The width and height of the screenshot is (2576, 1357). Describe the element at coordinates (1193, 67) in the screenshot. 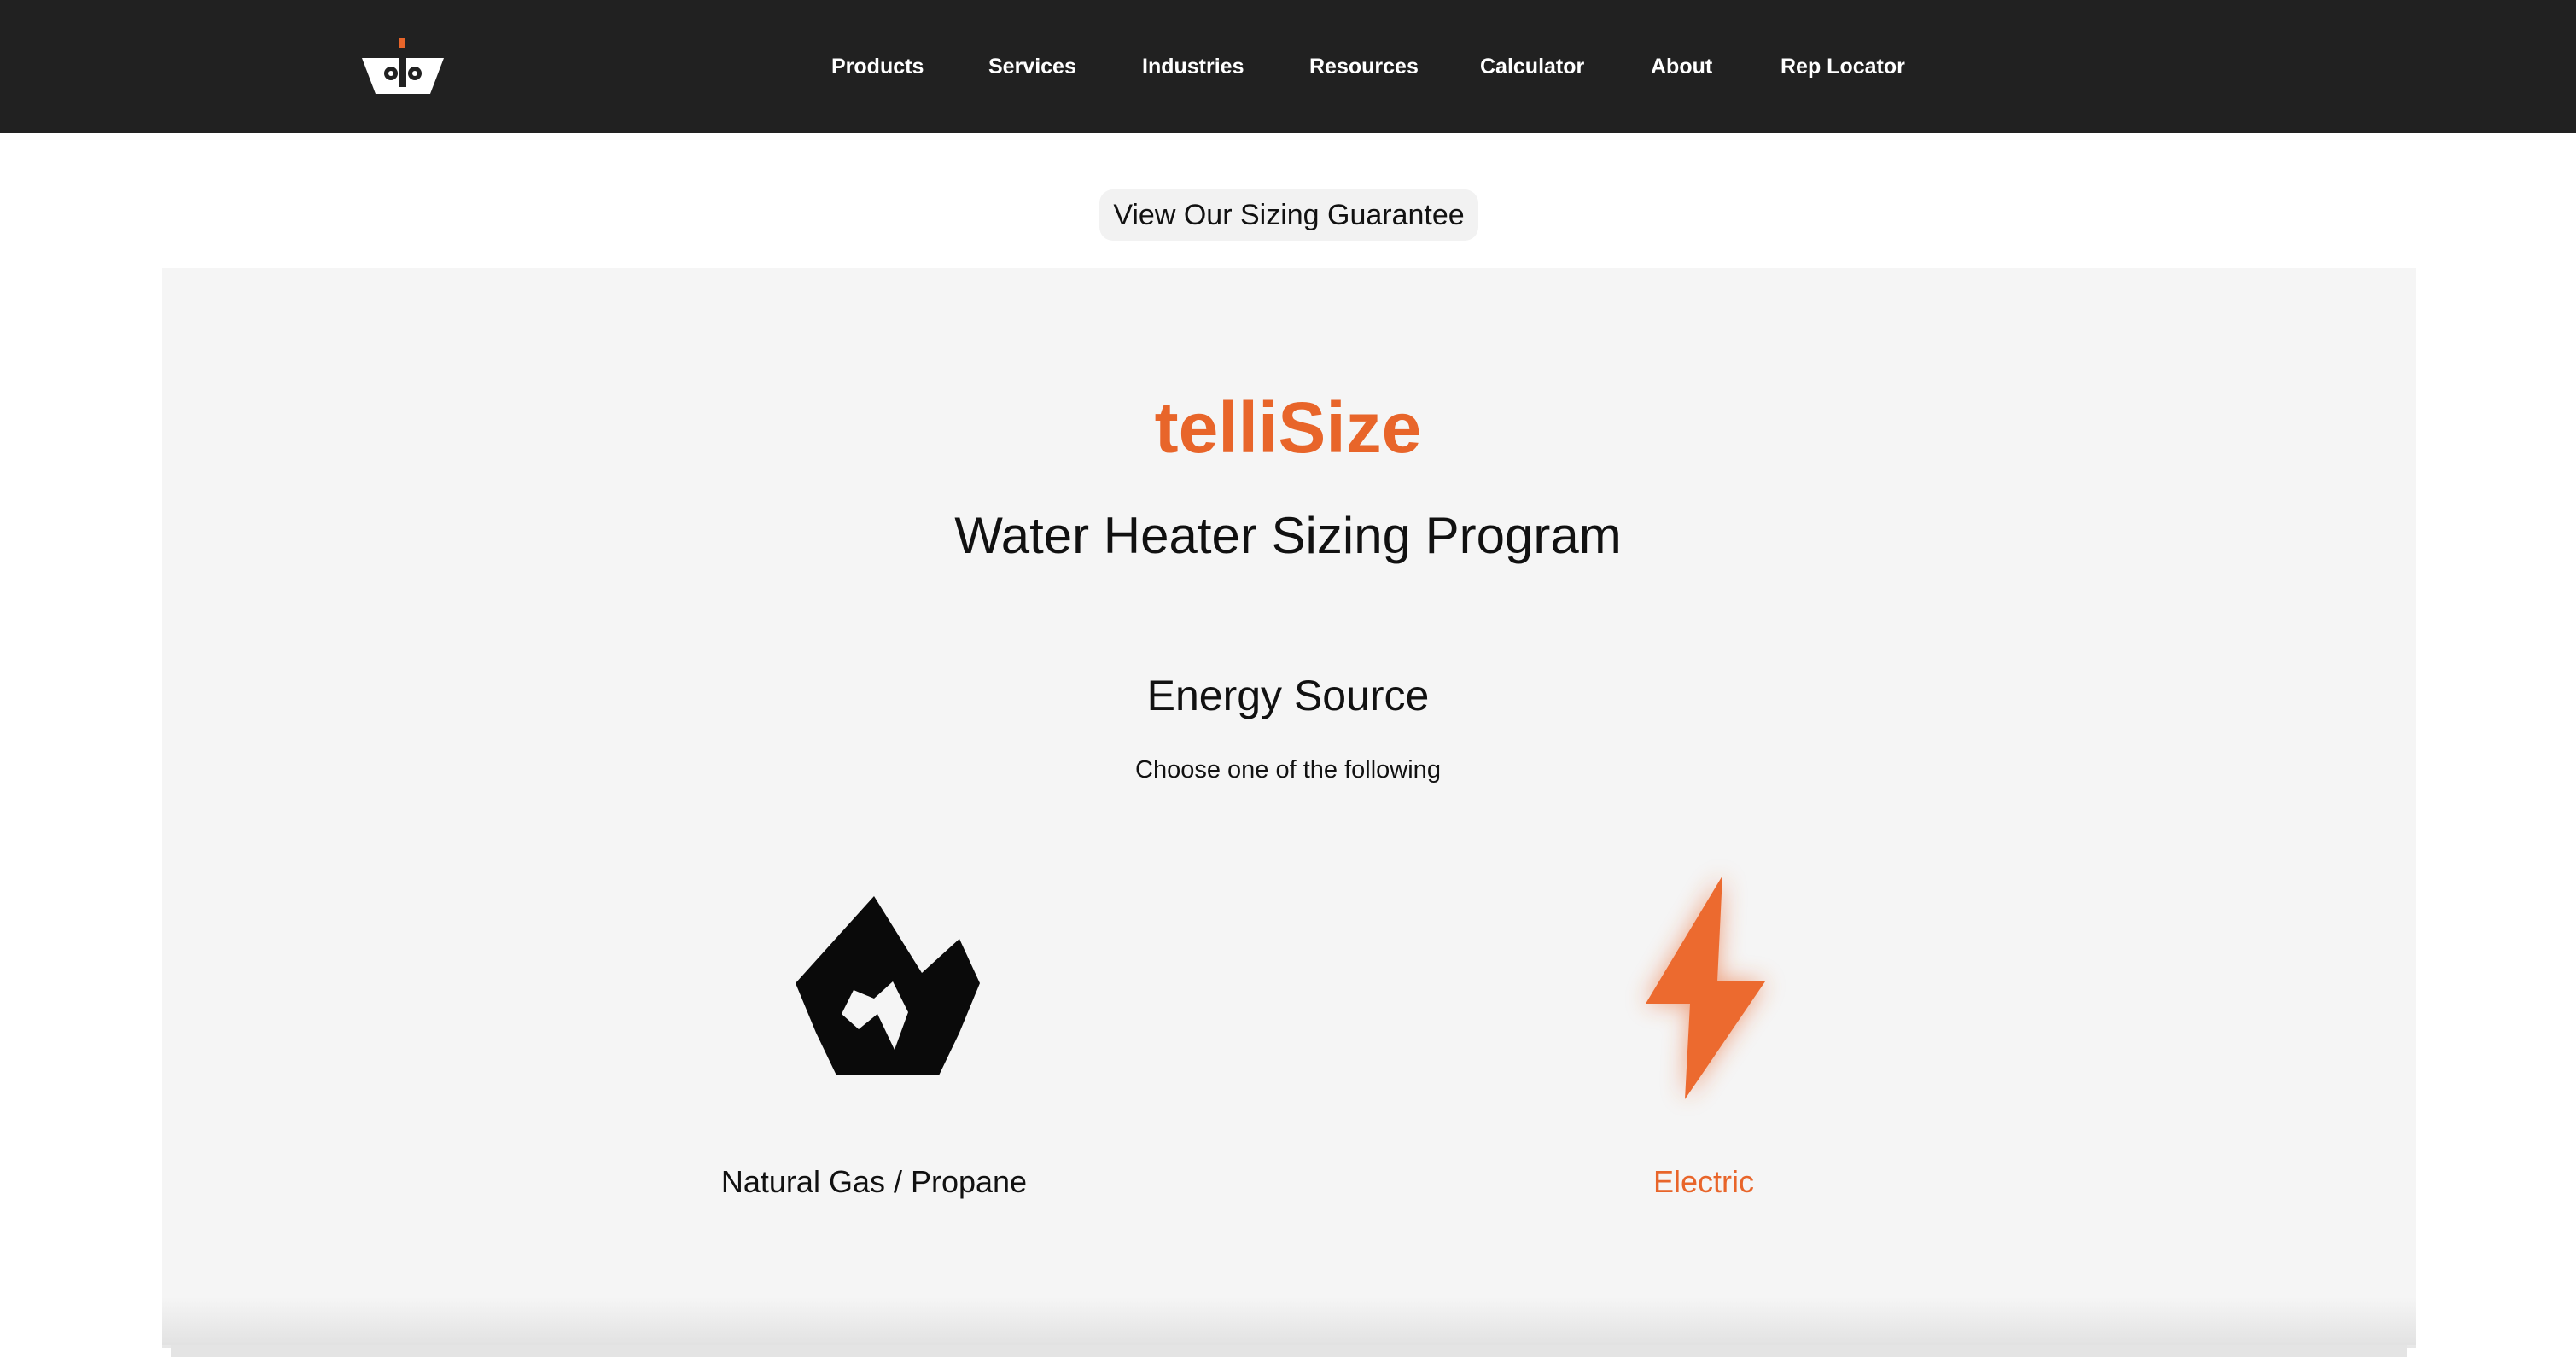

I see `nav-item-industries: Industries` at that location.